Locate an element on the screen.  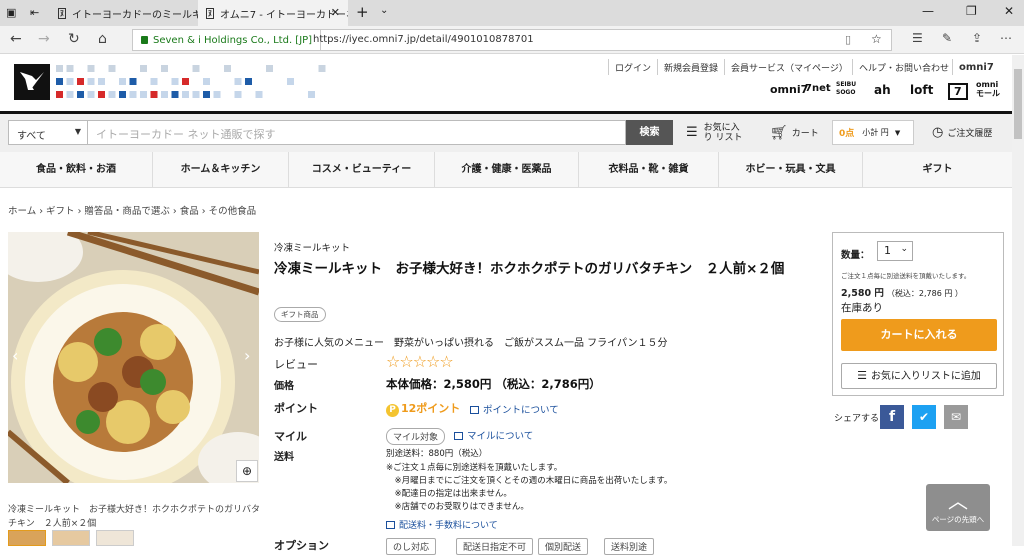
login-link: ログイン is located at coordinates (632, 67).